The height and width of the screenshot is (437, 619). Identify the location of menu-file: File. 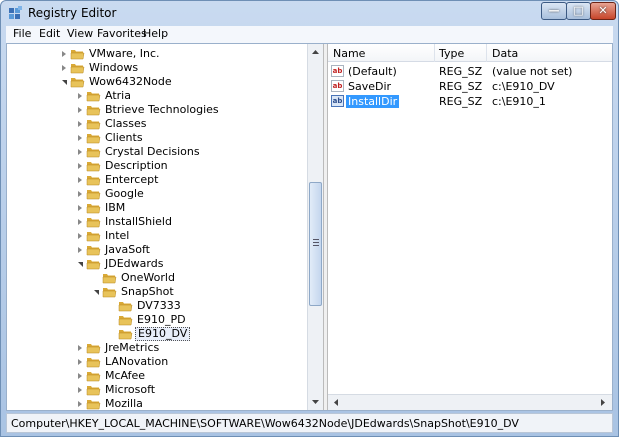
(22, 33).